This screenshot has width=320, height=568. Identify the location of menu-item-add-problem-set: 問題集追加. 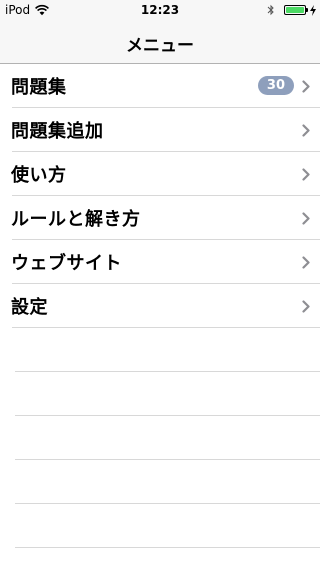
(160, 130).